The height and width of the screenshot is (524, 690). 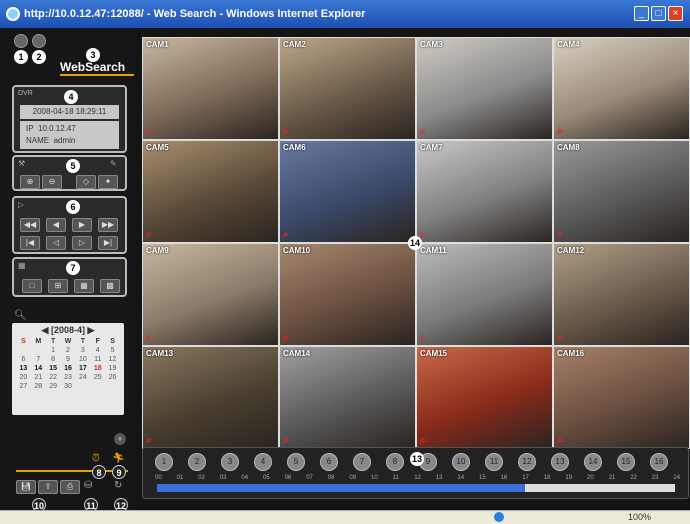 I want to click on alarm-icon: ⏰︎, so click(x=96, y=458).